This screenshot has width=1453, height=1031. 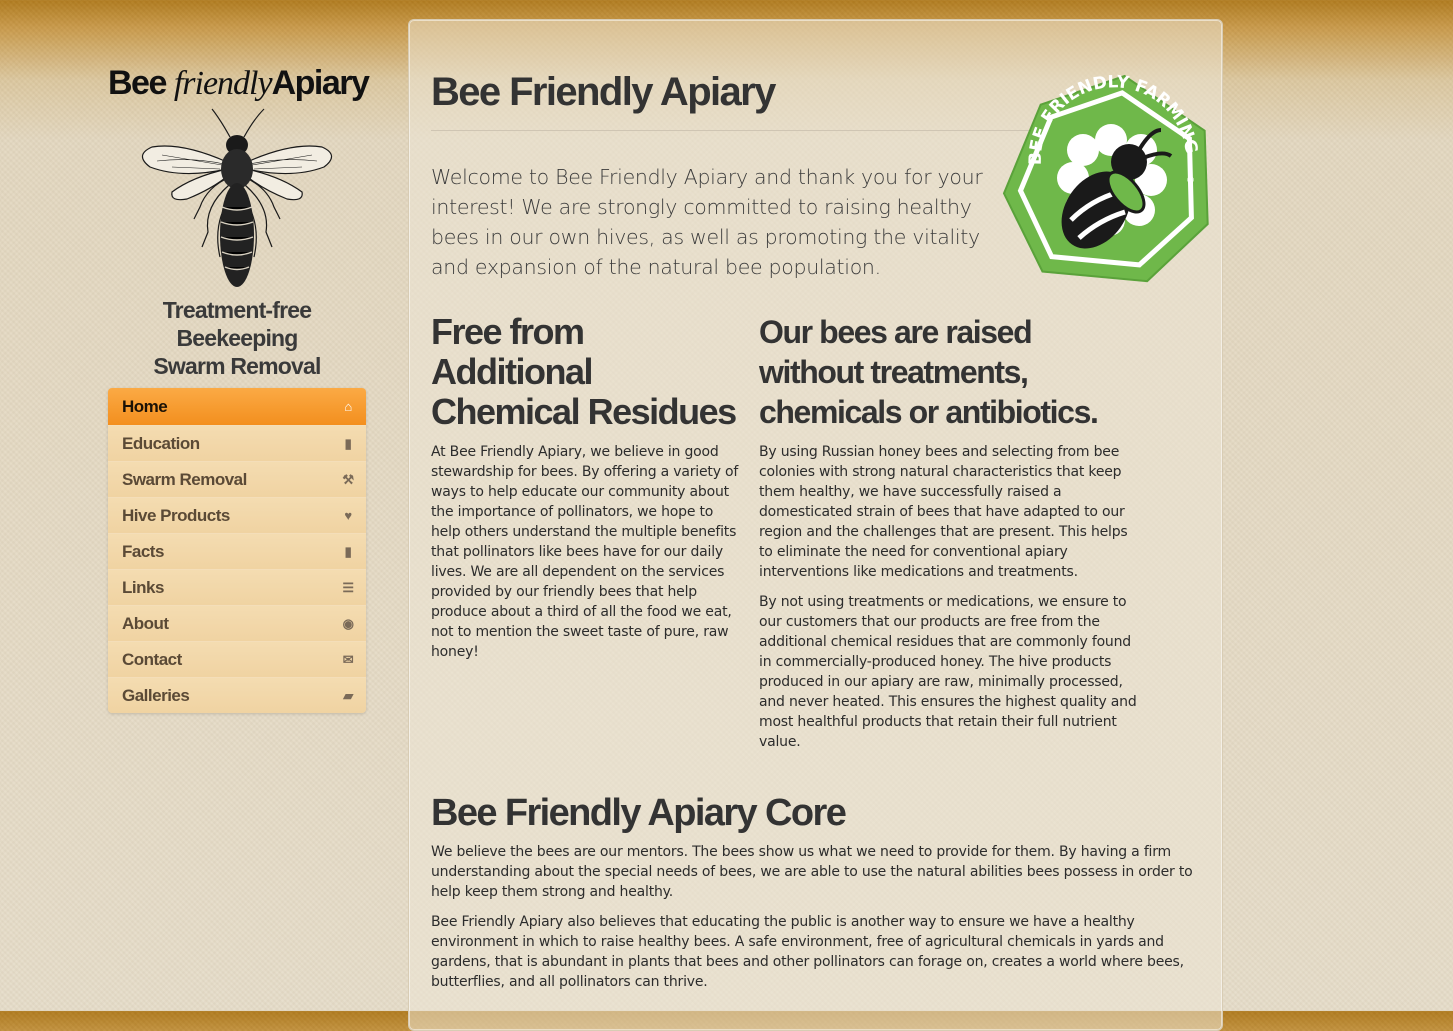 I want to click on tagline: Treatment-free Beekeeping Swarm Removal, so click(x=237, y=338).